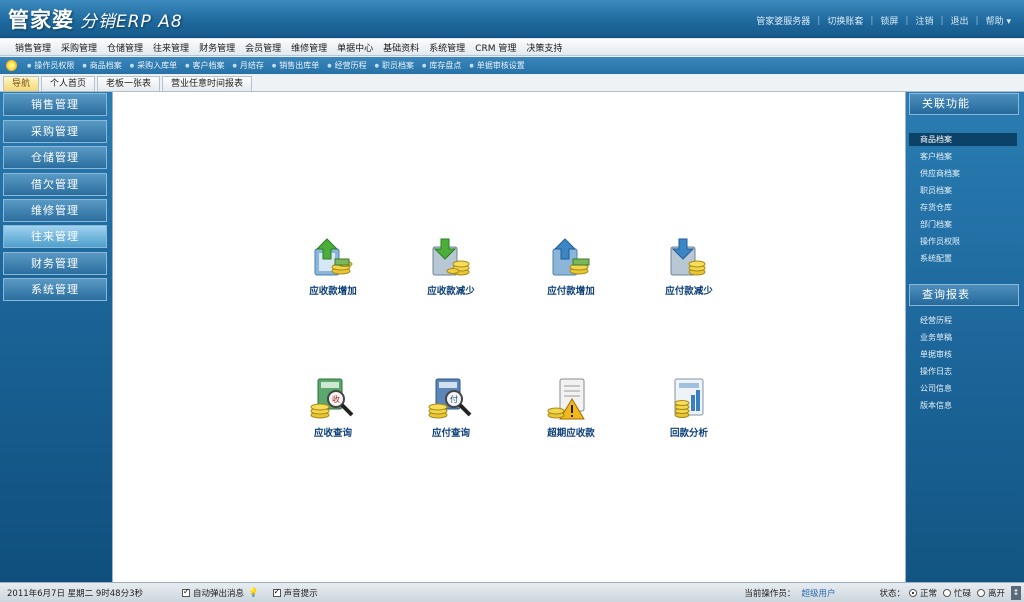  What do you see at coordinates (55, 289) in the screenshot?
I see `left-nav-system: 系统管理` at bounding box center [55, 289].